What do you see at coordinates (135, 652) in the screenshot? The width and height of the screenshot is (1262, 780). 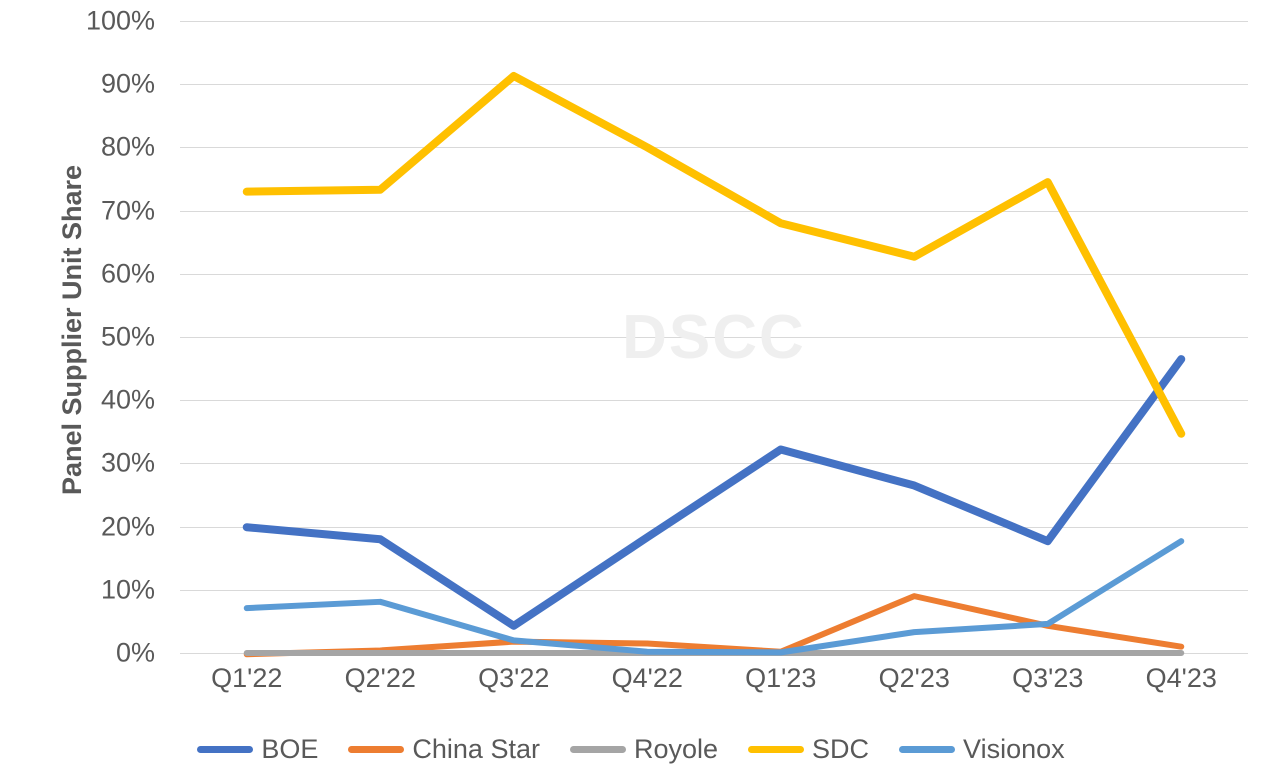 I see `y-axis-tick-label: 0%` at bounding box center [135, 652].